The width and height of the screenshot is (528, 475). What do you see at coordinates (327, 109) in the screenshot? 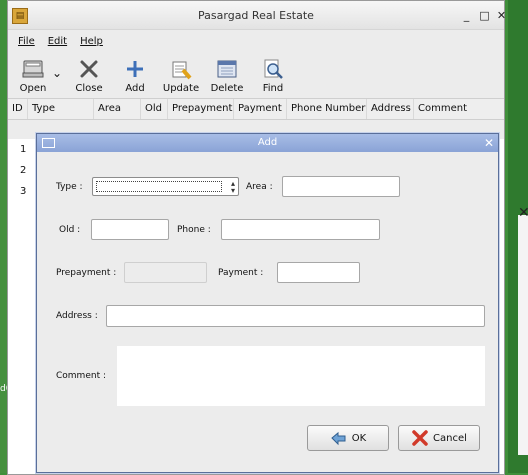
I see `column-header-phone-number: Phone Number` at bounding box center [327, 109].